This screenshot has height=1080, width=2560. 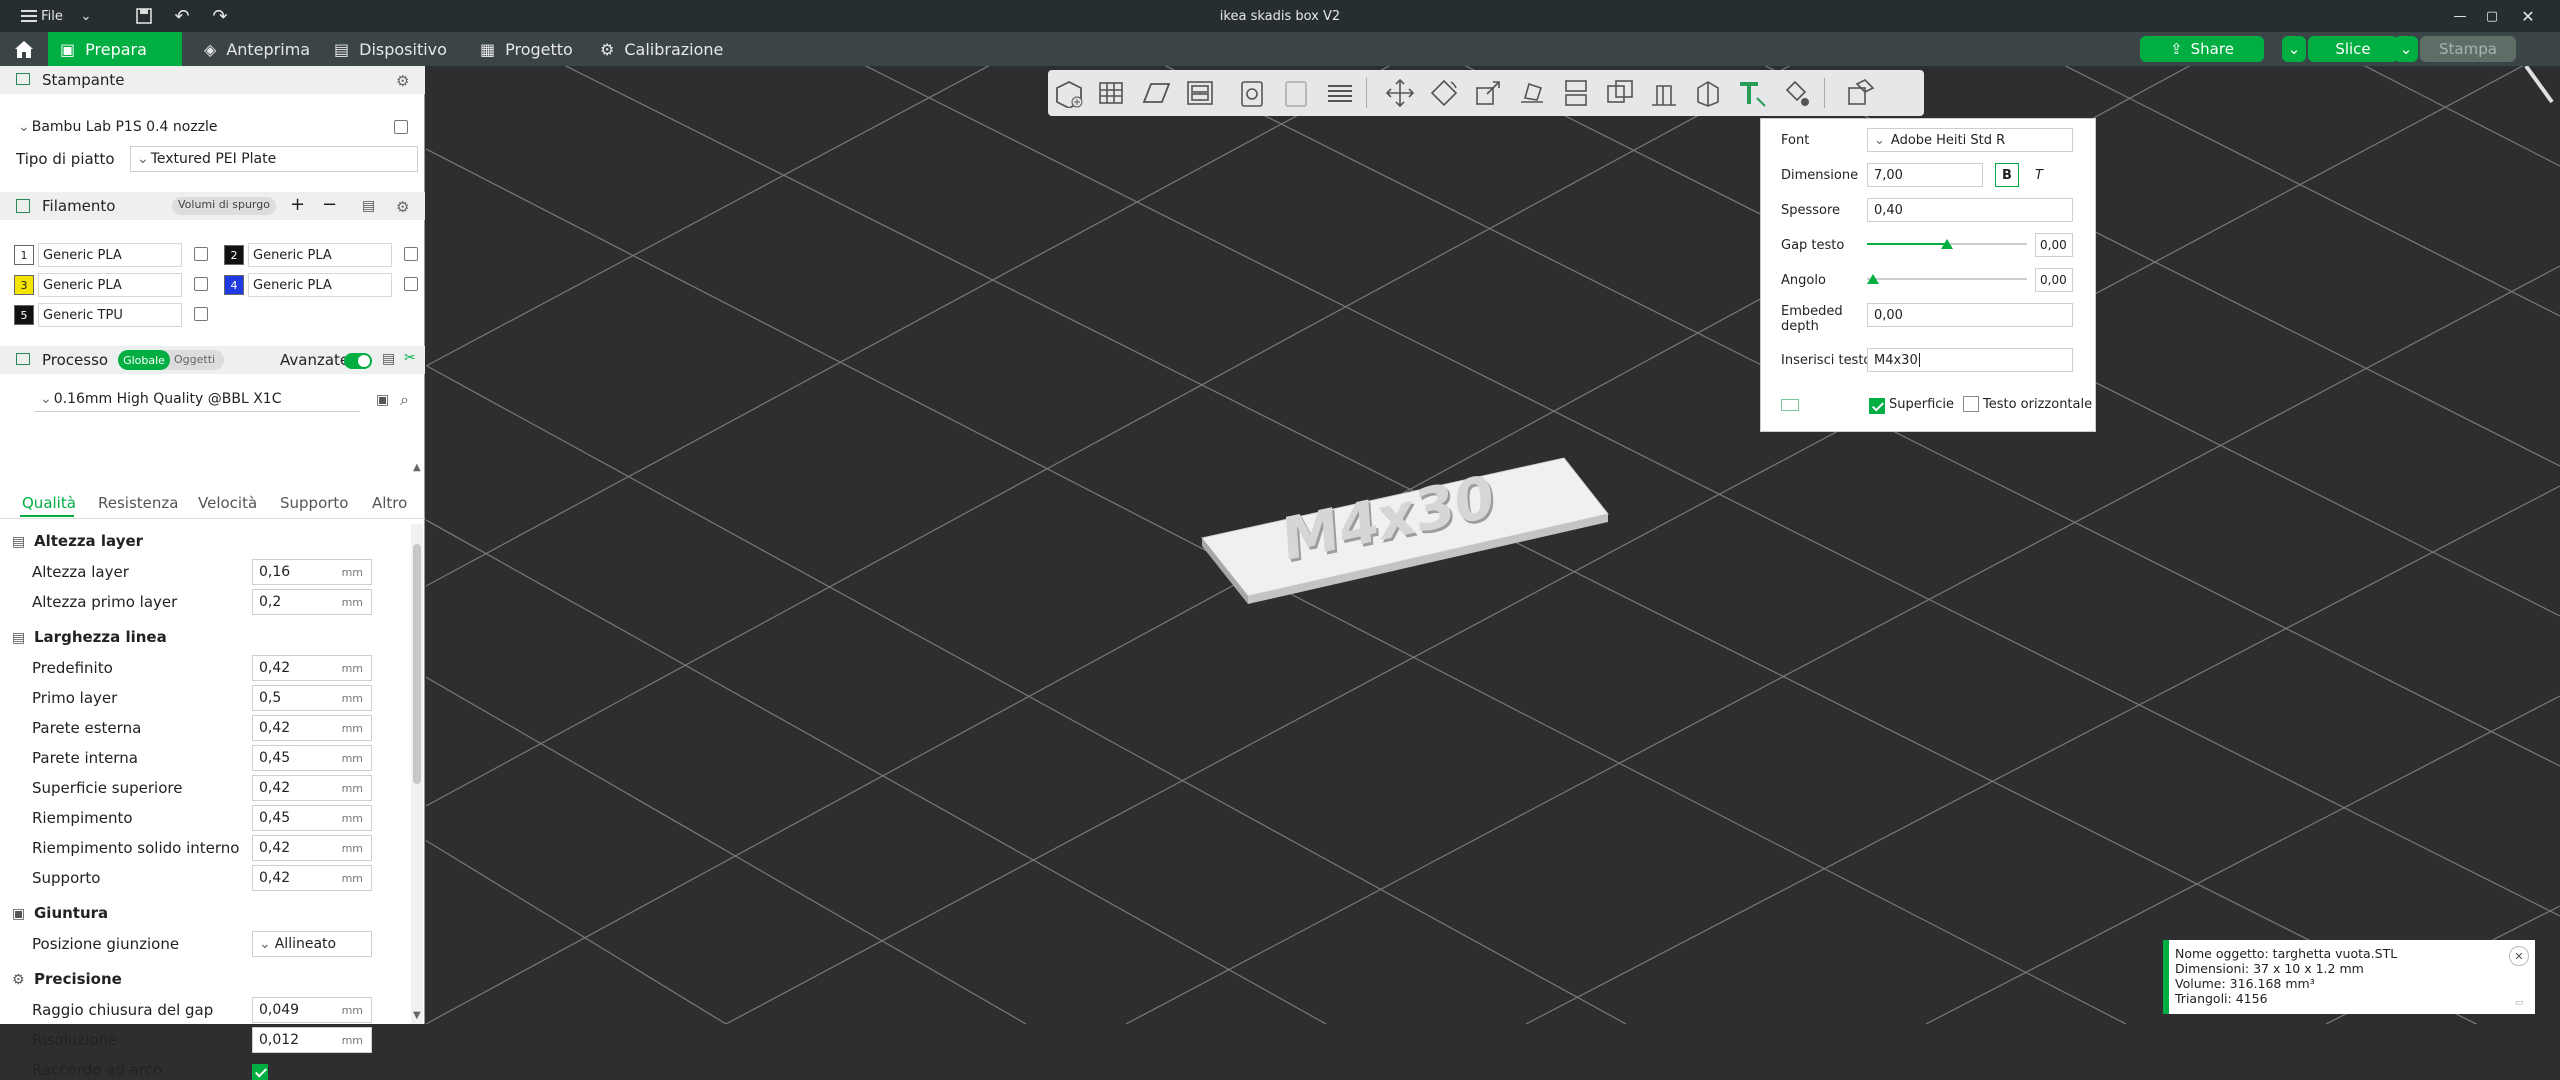 I want to click on text-input: M4x30, so click(x=1970, y=360).